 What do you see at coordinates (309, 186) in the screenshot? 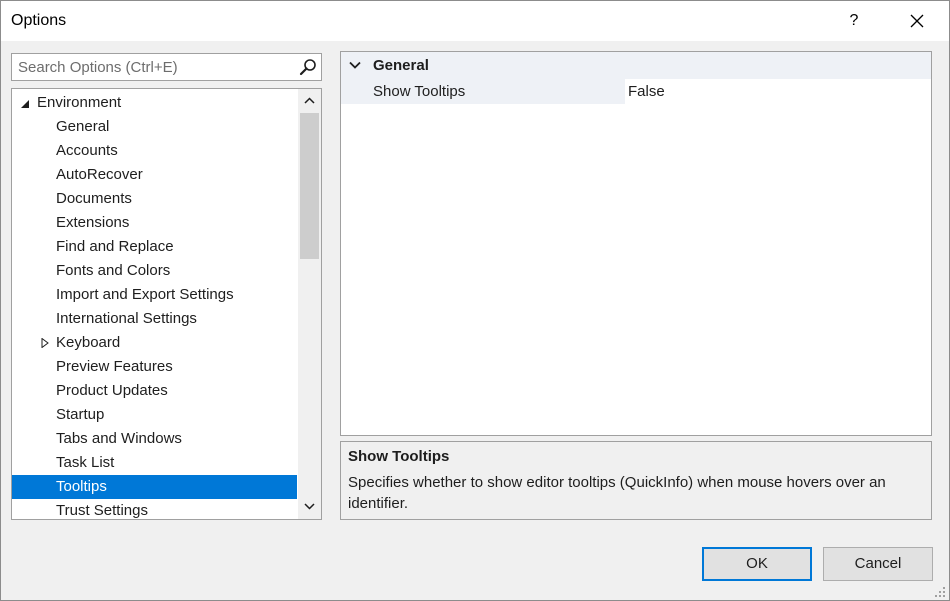
I see `scrollbar-thumb` at bounding box center [309, 186].